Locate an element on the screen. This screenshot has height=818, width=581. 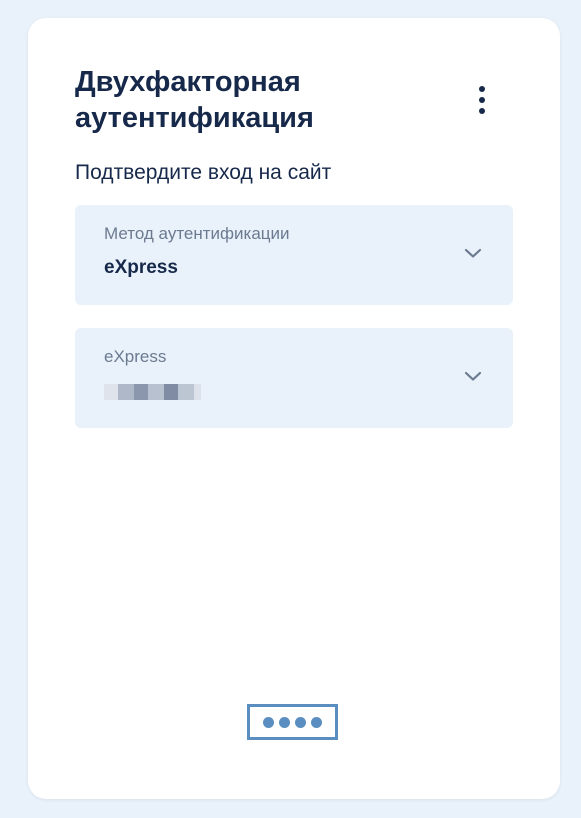
more-menu-button is located at coordinates (482, 100).